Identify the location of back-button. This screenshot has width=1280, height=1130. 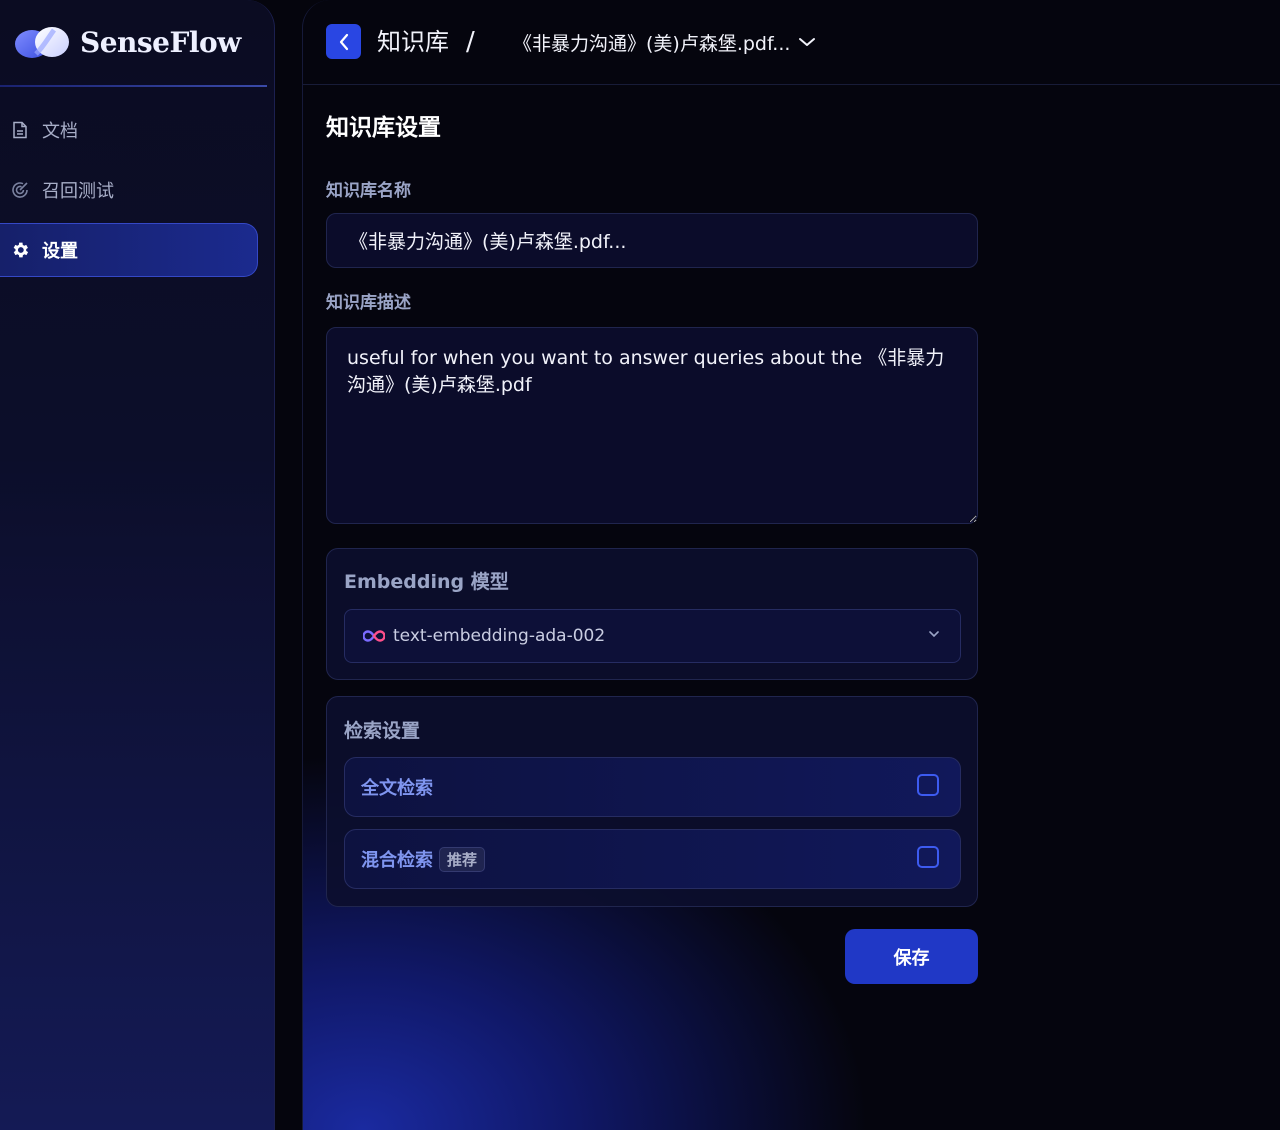
(343, 41).